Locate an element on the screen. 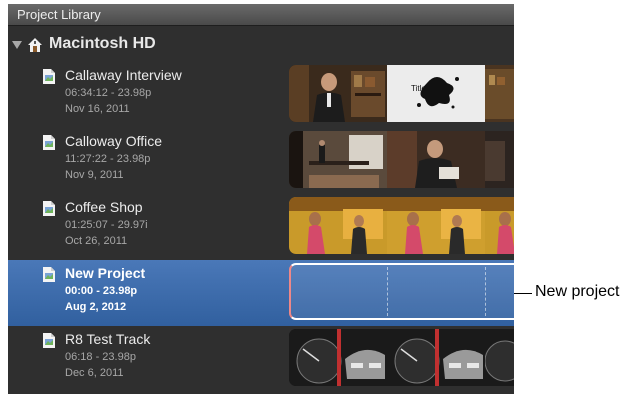 This screenshot has width=634, height=394. project-meta: 00:00 - 23.98p Aug 2, 2012 is located at coordinates (101, 299).